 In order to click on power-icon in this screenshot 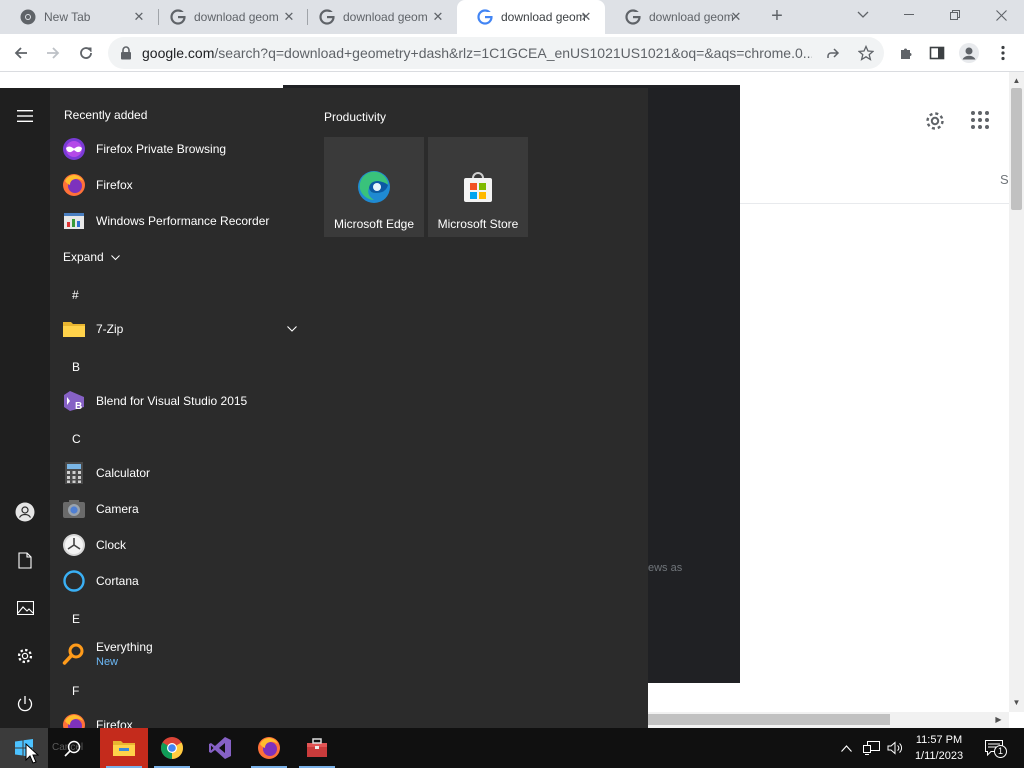, I will do `click(25, 704)`.